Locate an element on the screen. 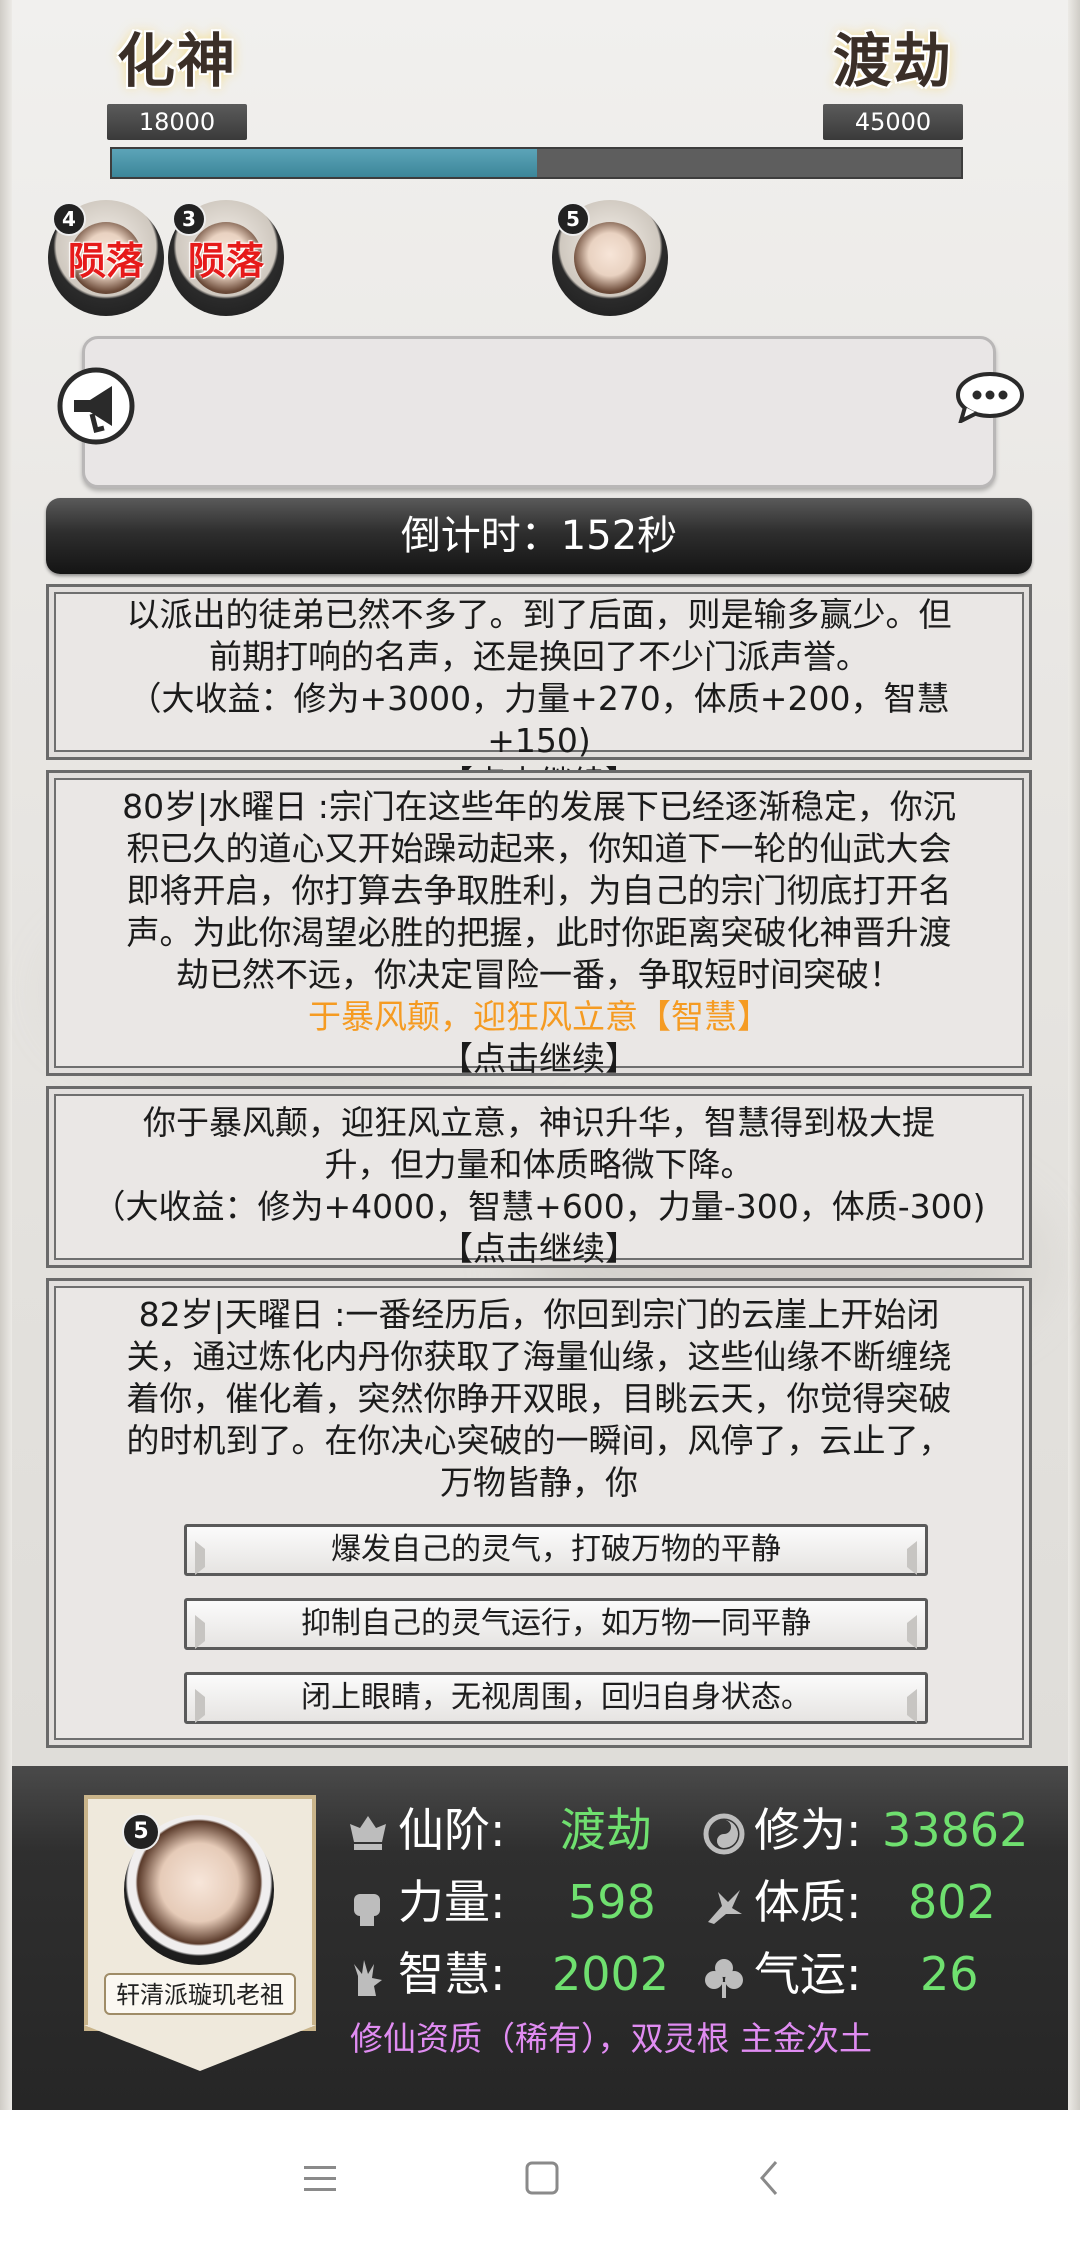 The width and height of the screenshot is (1080, 2244). home-icon is located at coordinates (542, 2178).